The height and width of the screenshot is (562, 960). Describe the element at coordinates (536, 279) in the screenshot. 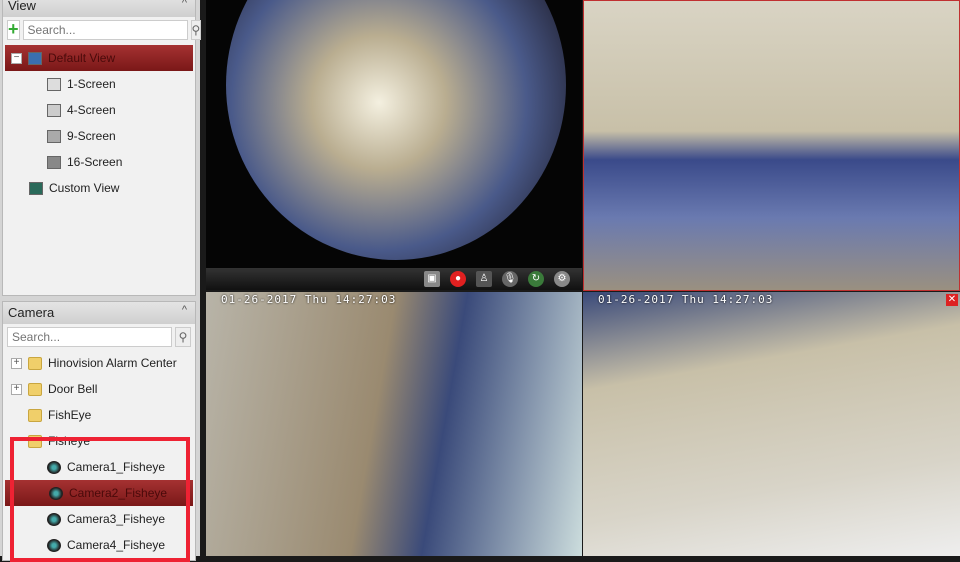

I see `refresh-icon: ↻` at that location.